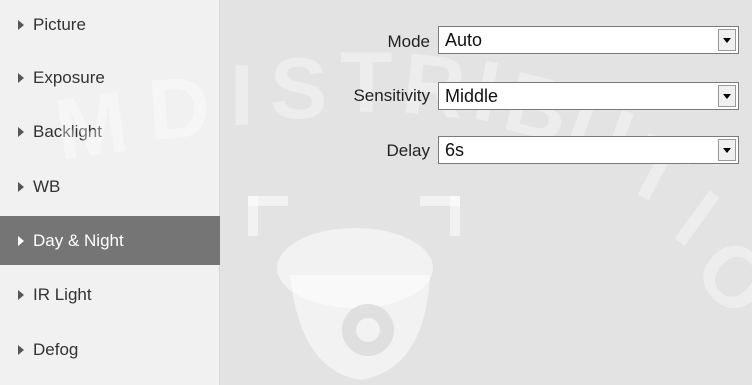 The height and width of the screenshot is (385, 752). Describe the element at coordinates (67, 131) in the screenshot. I see `sidebar-item-label: Backlight` at that location.